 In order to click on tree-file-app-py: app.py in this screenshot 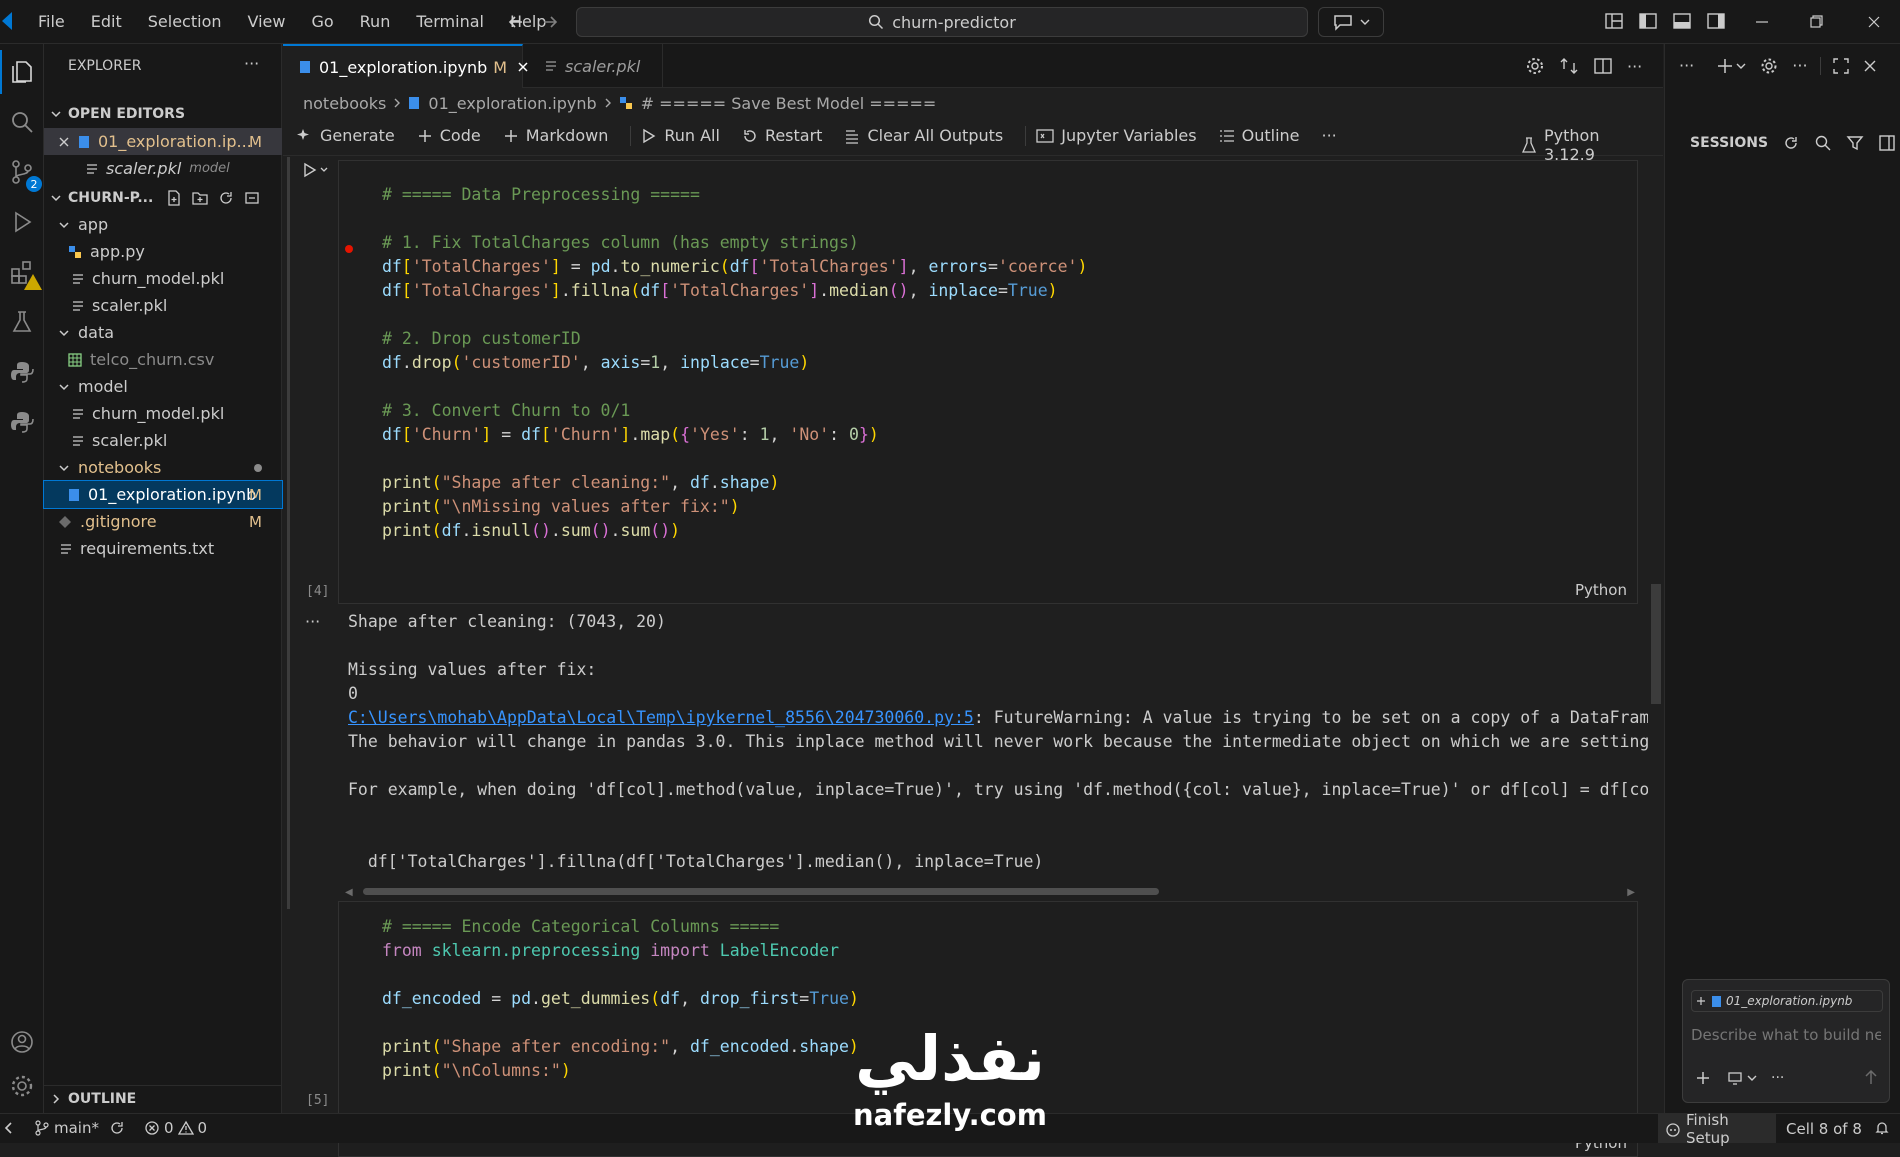, I will do `click(163, 251)`.